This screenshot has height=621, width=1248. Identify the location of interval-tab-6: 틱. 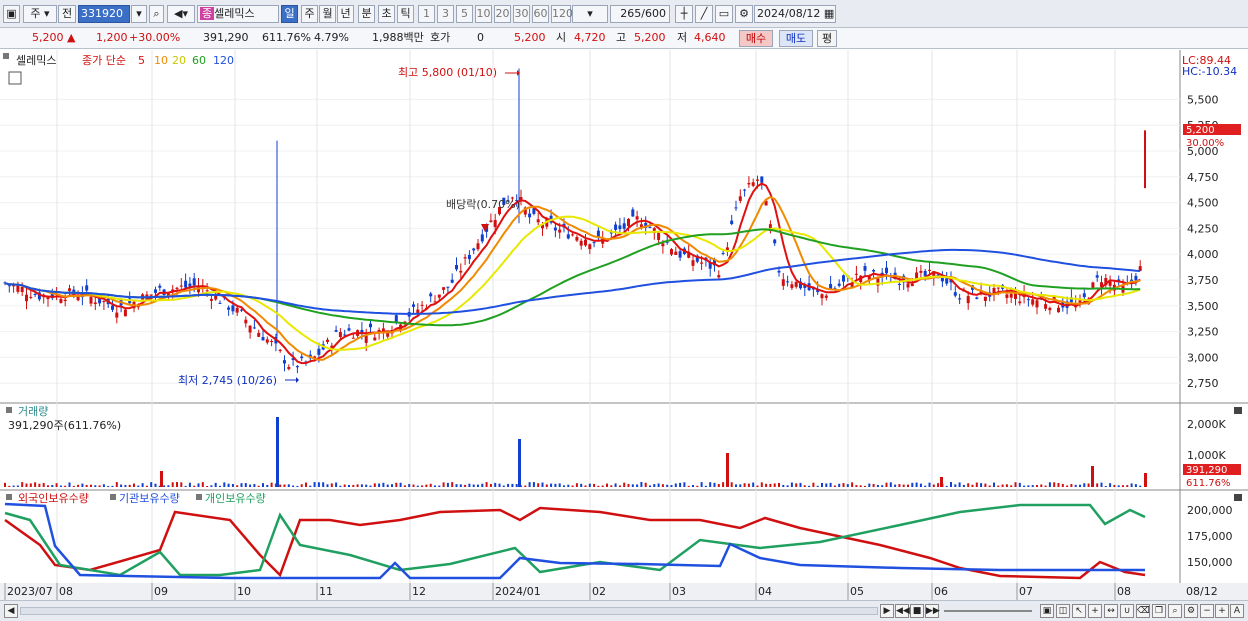
(405, 14).